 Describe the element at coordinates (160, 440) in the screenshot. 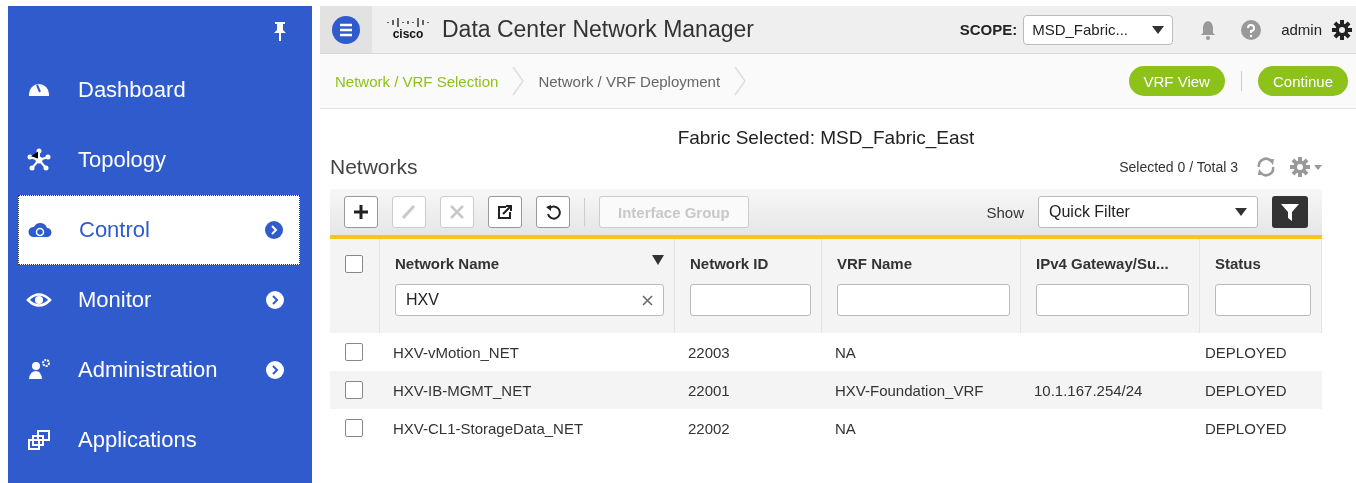

I see `sidebar-item: Applications` at that location.